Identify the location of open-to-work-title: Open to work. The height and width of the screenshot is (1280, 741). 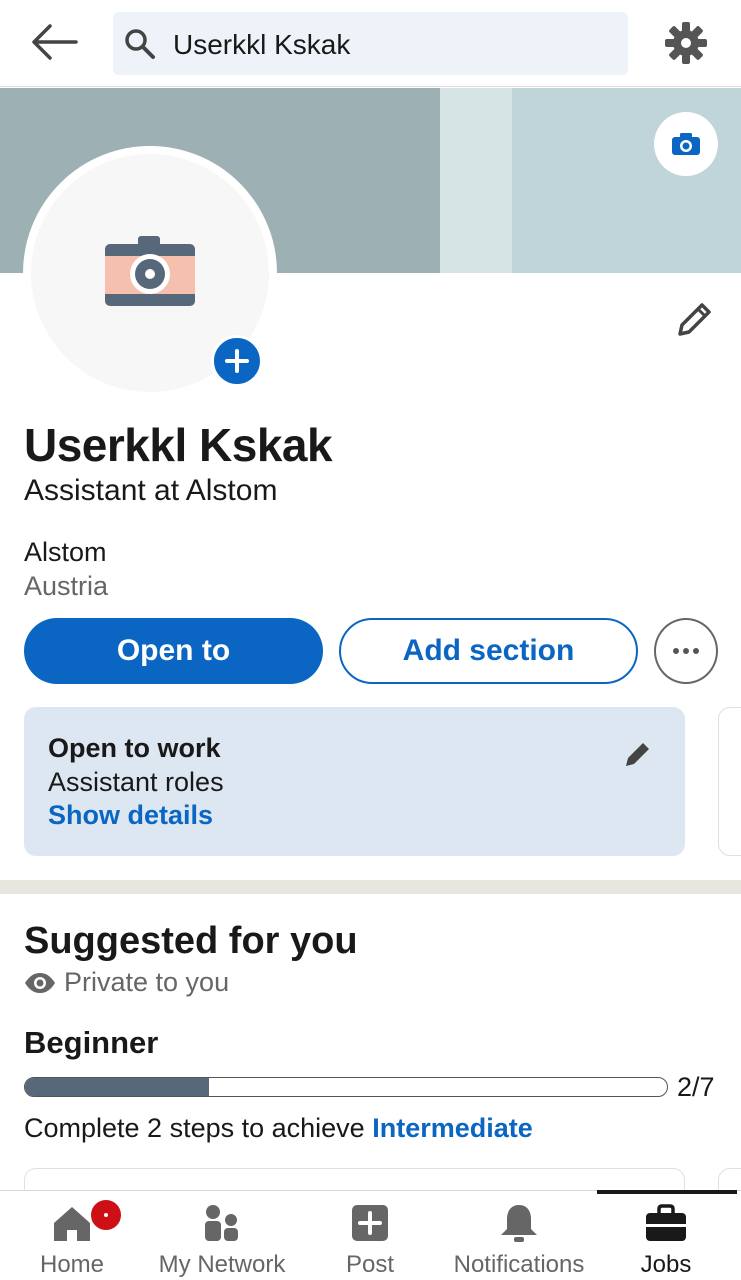
(134, 748).